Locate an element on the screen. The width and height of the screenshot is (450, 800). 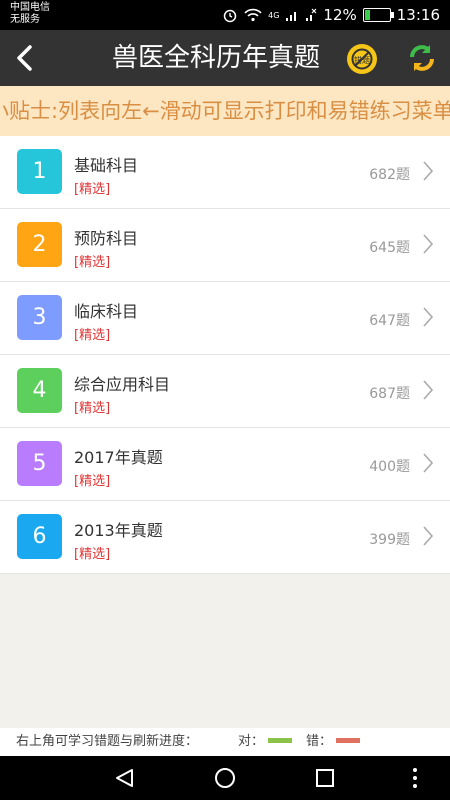
subject-number-badge: 5 is located at coordinates (39, 463).